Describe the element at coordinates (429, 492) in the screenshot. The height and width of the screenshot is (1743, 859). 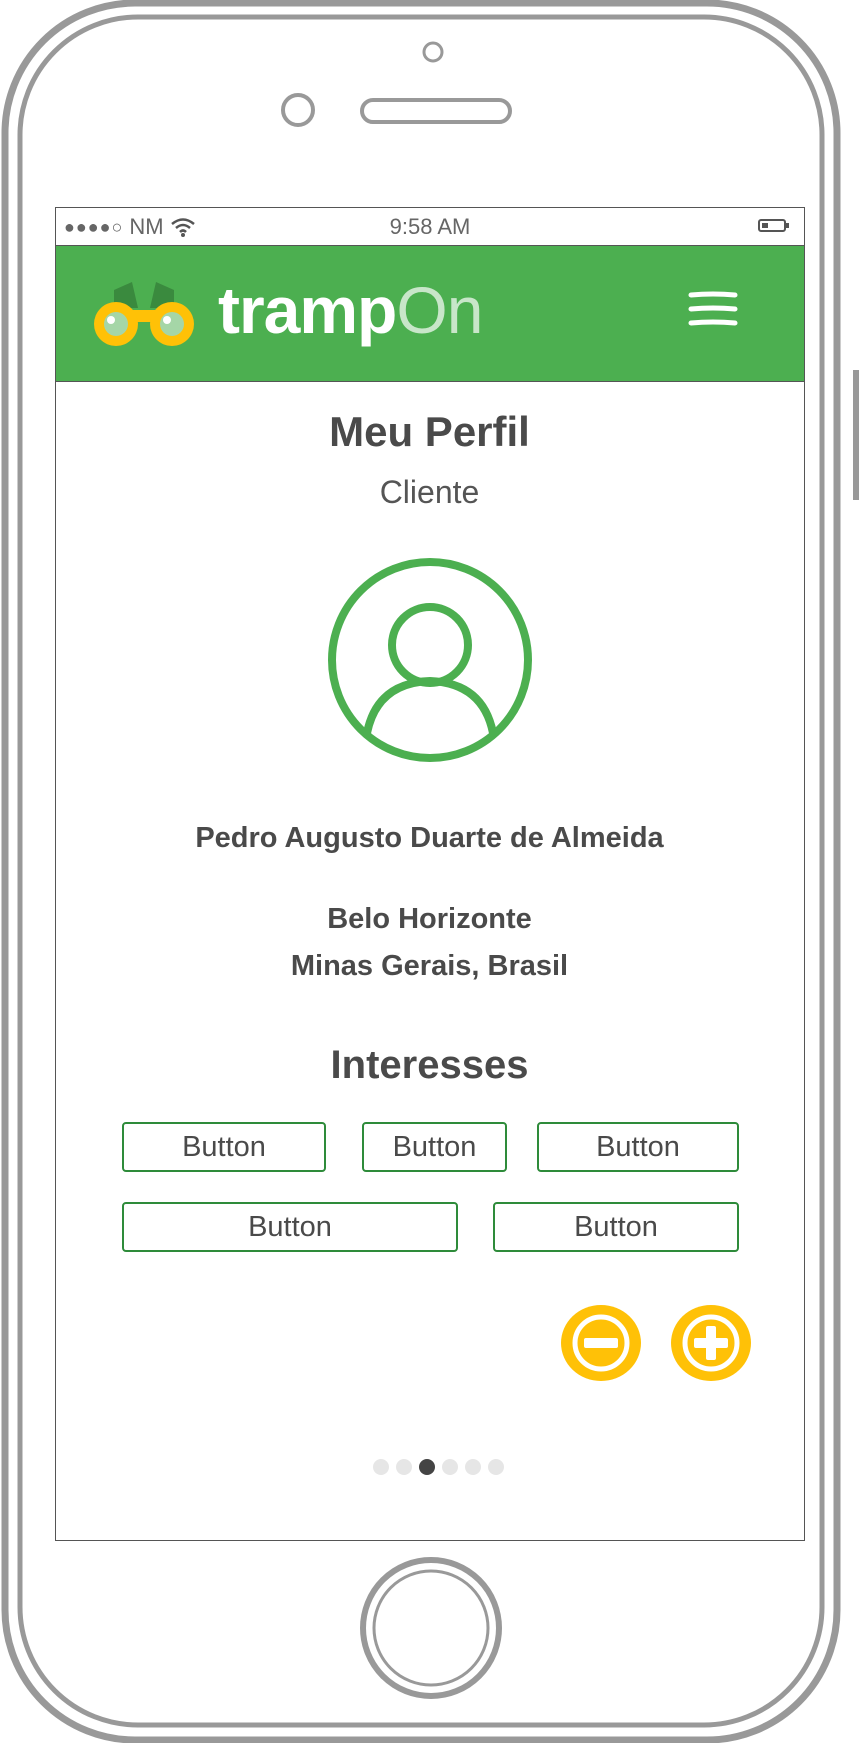
I see `profile-type: Cliente` at that location.